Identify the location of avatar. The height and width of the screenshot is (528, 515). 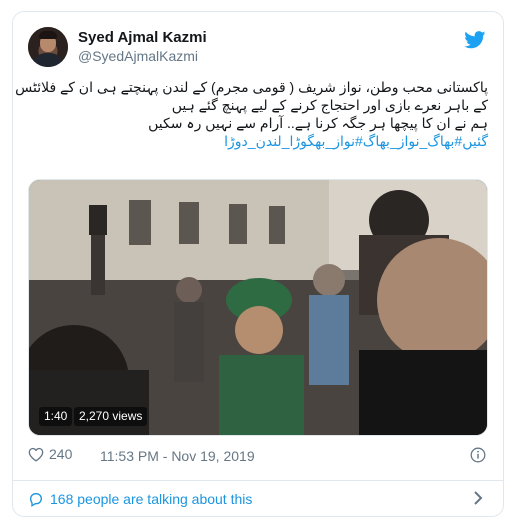
(48, 47).